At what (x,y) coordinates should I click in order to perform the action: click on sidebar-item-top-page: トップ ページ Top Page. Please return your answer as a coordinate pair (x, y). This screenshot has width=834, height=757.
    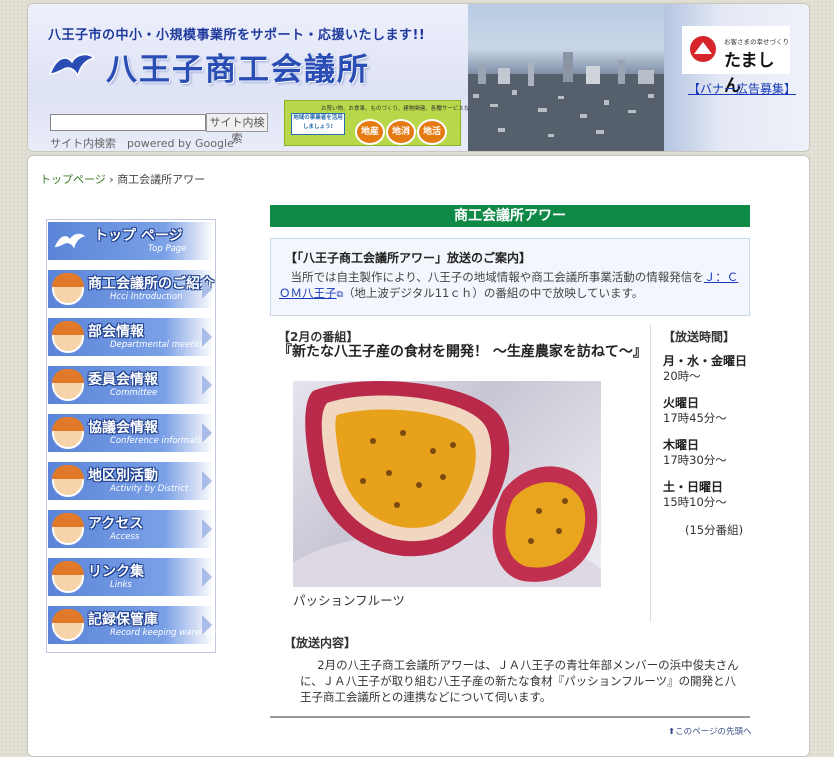
    Looking at the image, I should click on (131, 241).